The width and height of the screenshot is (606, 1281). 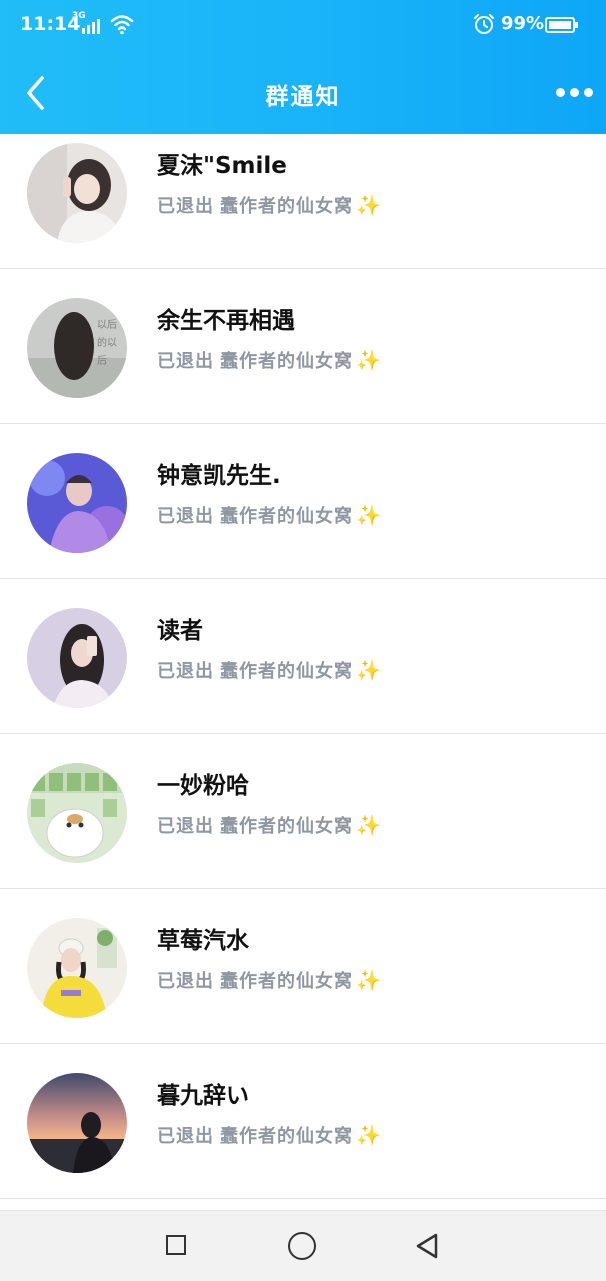 I want to click on page-title: 群通知, so click(x=303, y=97).